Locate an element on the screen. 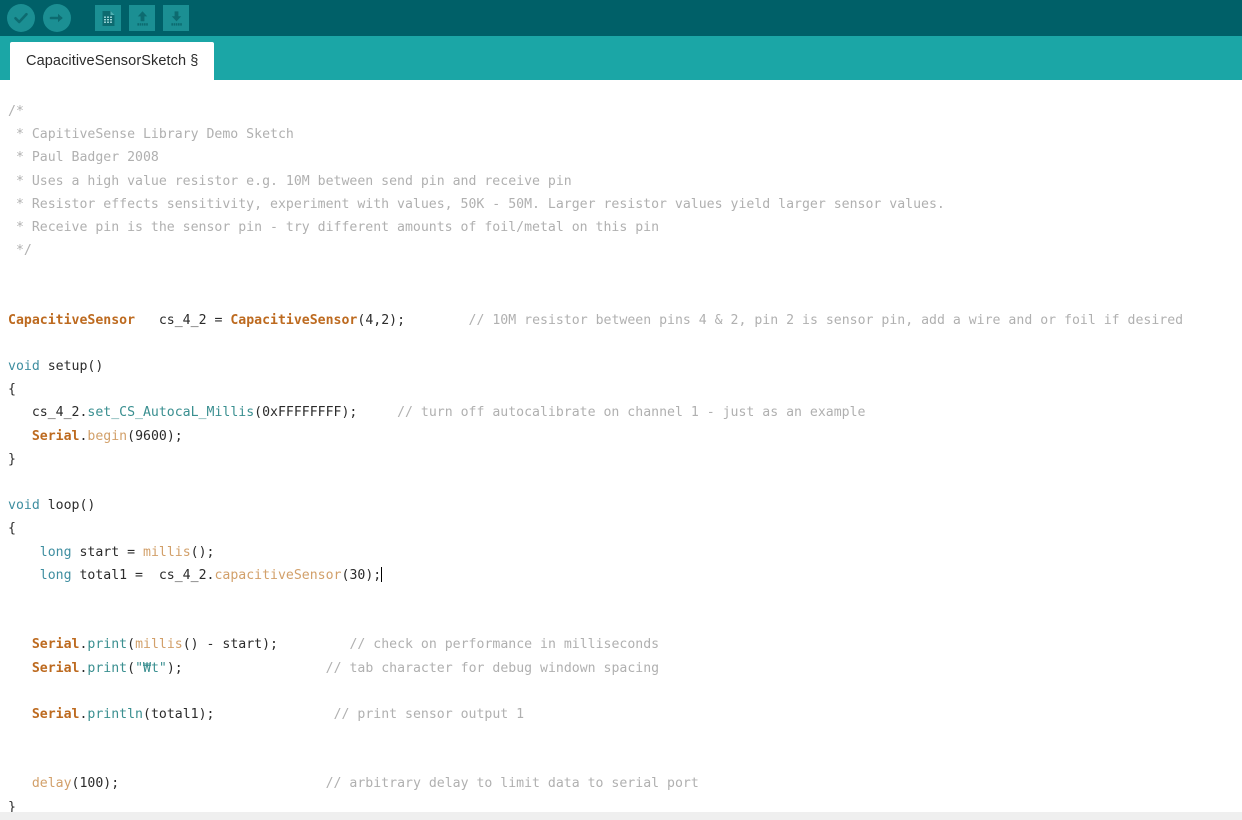  code-line: */ is located at coordinates (595, 250).